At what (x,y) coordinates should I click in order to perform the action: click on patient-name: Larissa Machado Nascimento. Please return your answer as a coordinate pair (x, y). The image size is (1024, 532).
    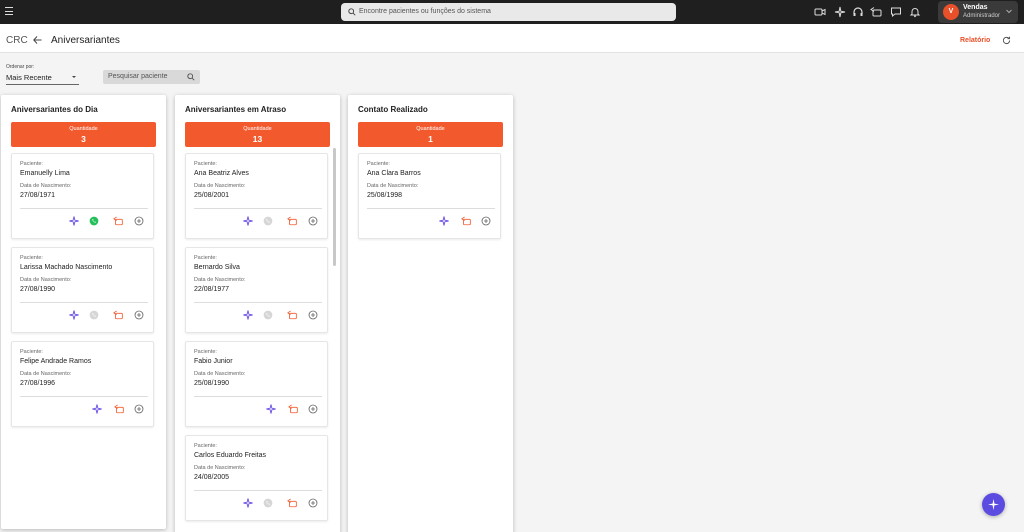
    Looking at the image, I should click on (66, 267).